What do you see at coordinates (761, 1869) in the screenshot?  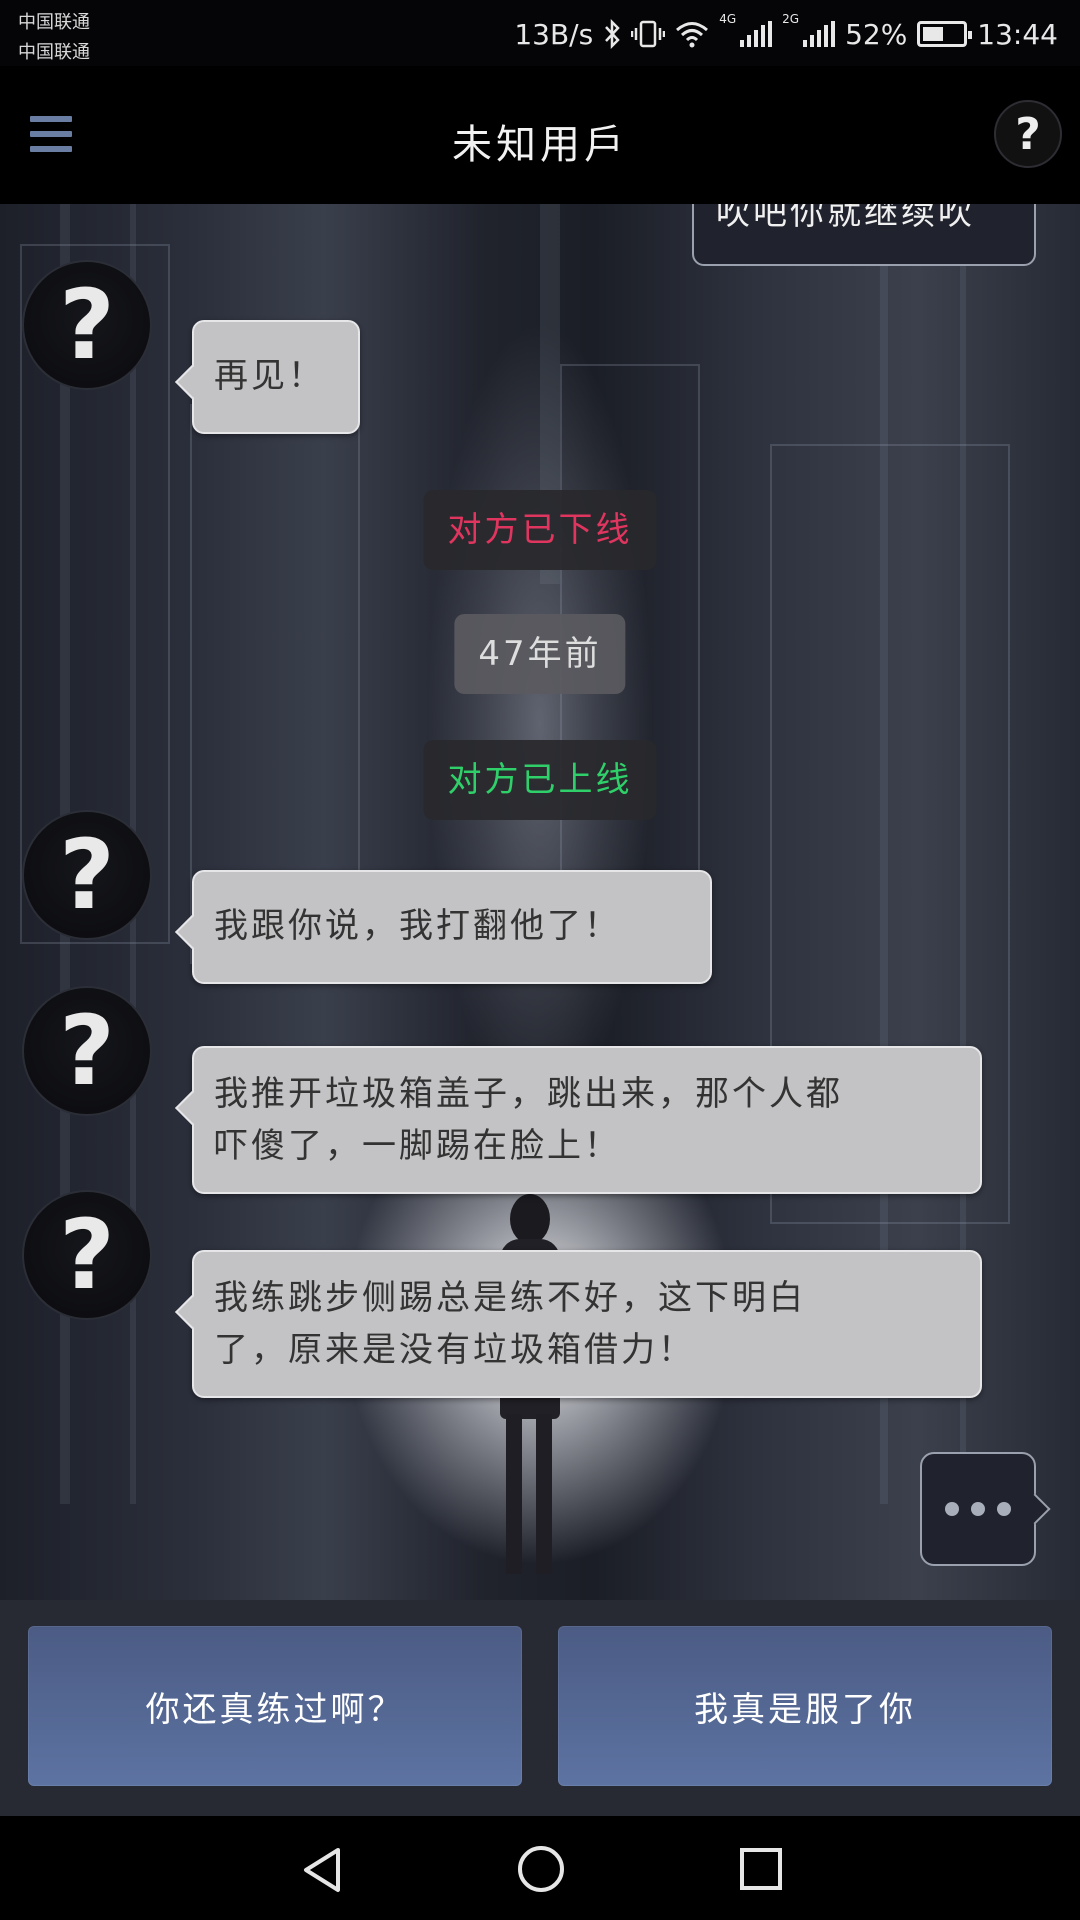 I see `recent-apps-icon` at bounding box center [761, 1869].